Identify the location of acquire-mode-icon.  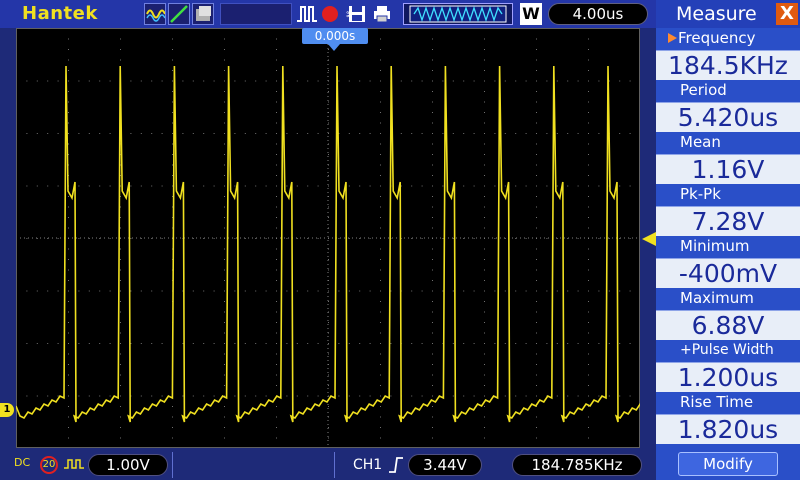
(74, 464).